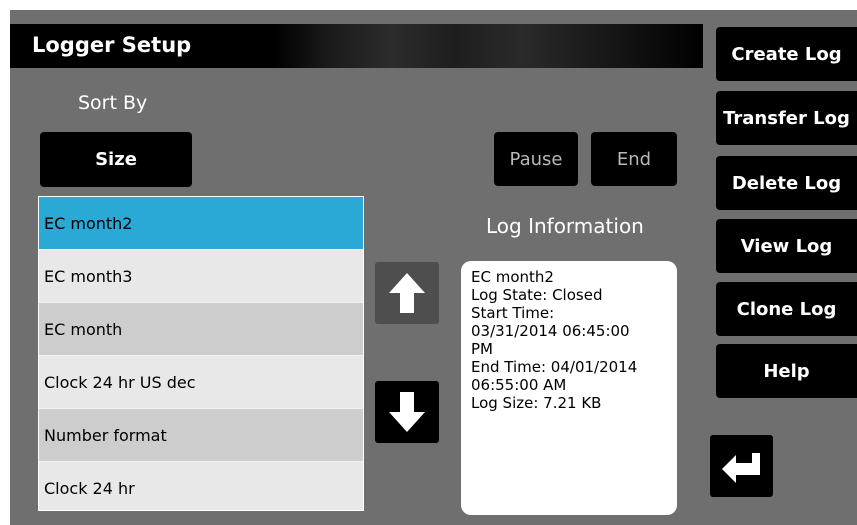 The height and width of the screenshot is (525, 857). Describe the element at coordinates (88, 276) in the screenshot. I see `list-item-label: EC month3` at that location.